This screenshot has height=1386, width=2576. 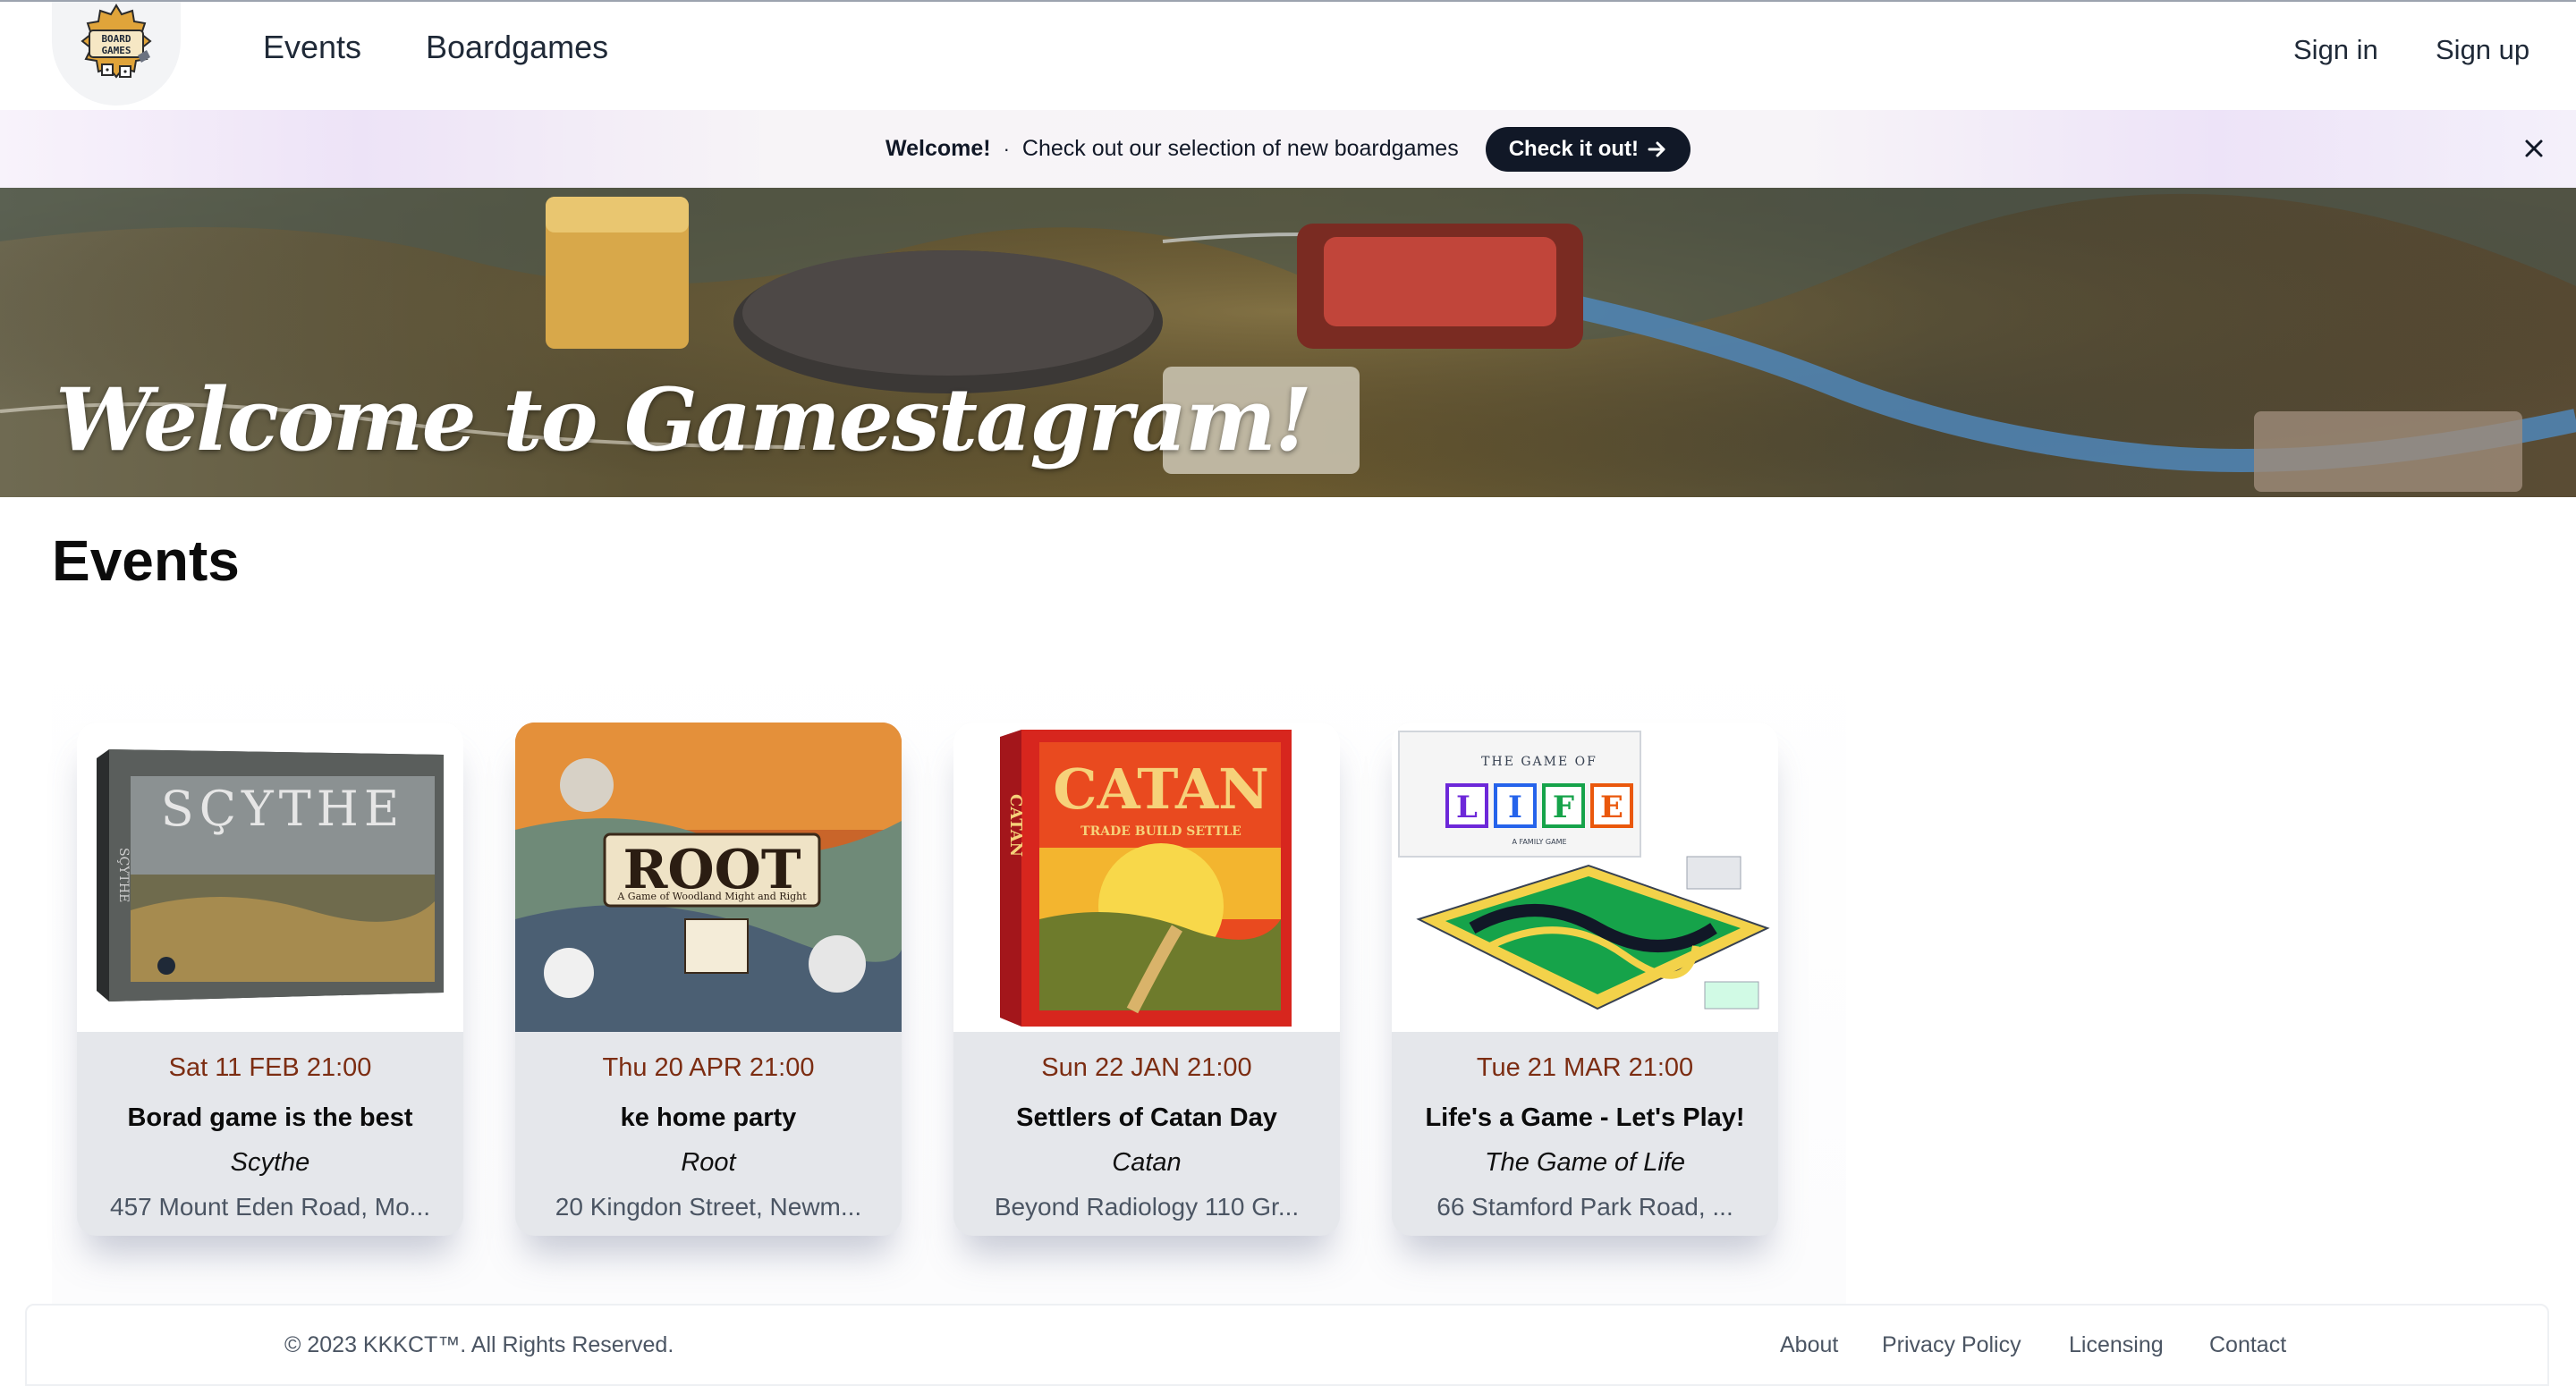 I want to click on svg-text: BOARD, so click(x=116, y=39).